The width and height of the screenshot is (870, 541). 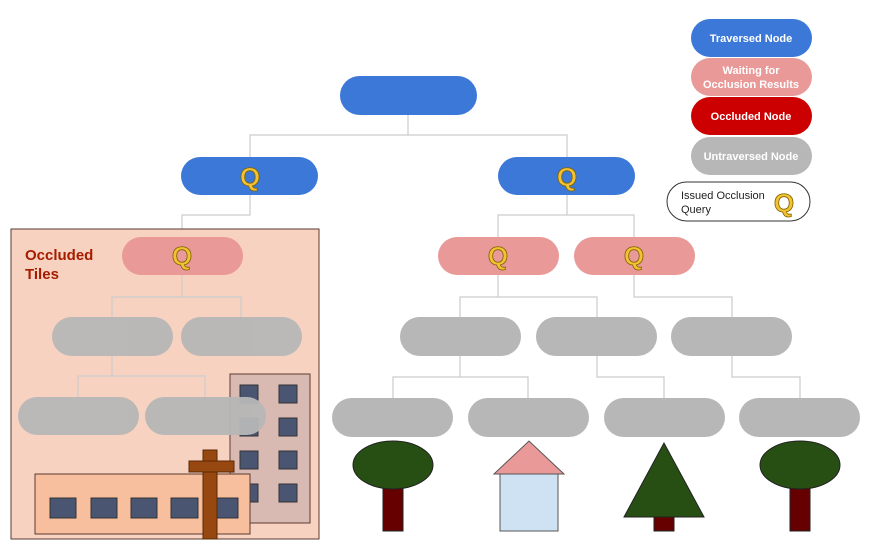 I want to click on pine-tree, so click(x=664, y=486).